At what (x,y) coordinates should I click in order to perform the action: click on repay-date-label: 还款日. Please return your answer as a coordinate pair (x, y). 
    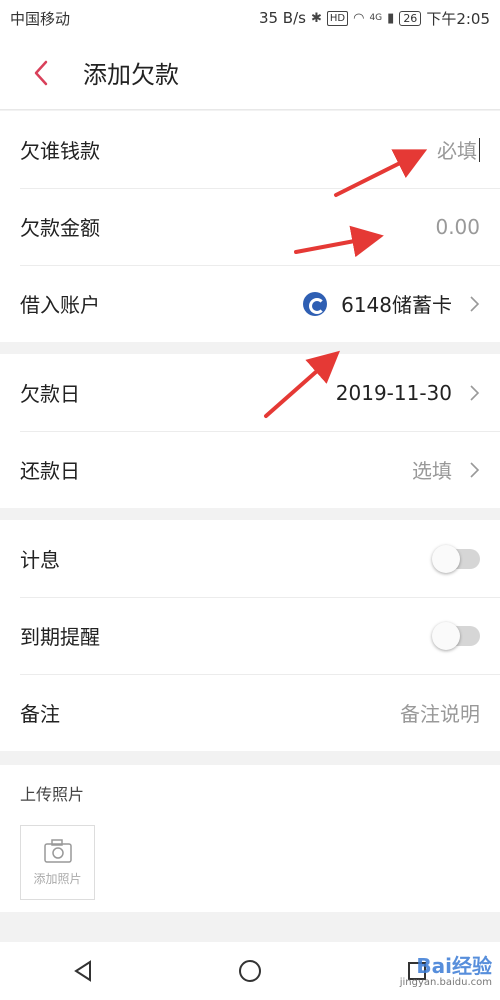
    Looking at the image, I should click on (50, 471).